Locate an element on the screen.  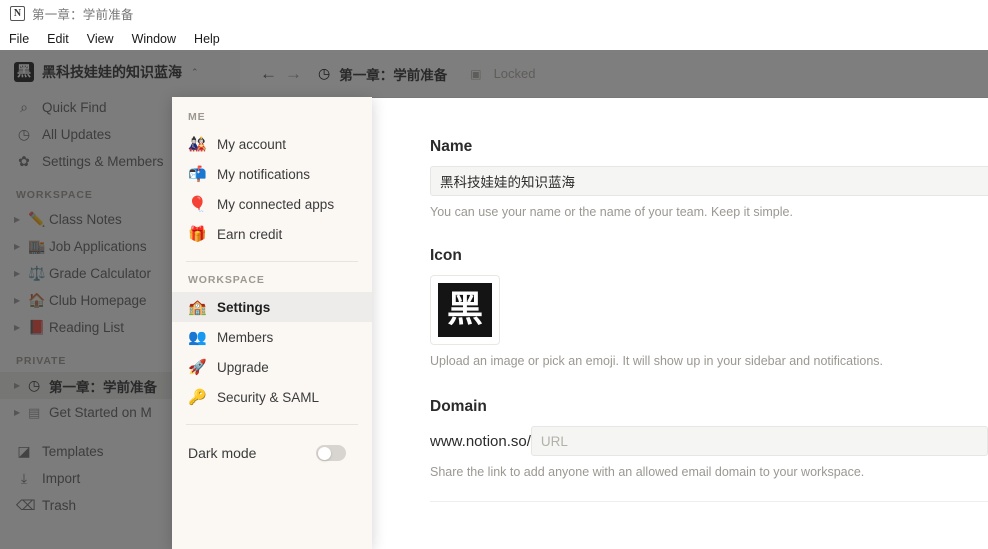
templates-icon: ◪ is located at coordinates (24, 451).